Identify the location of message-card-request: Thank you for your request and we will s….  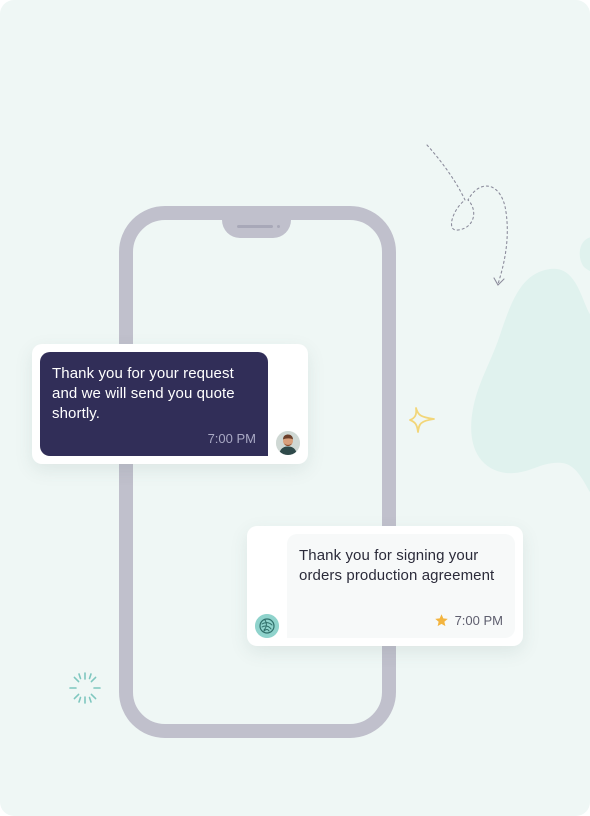
(170, 404).